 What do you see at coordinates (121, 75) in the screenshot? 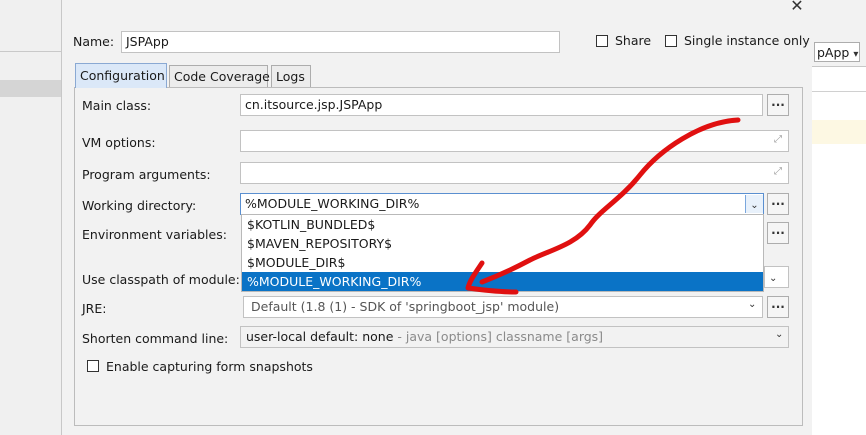
I see `tab-configuration: Configuration` at bounding box center [121, 75].